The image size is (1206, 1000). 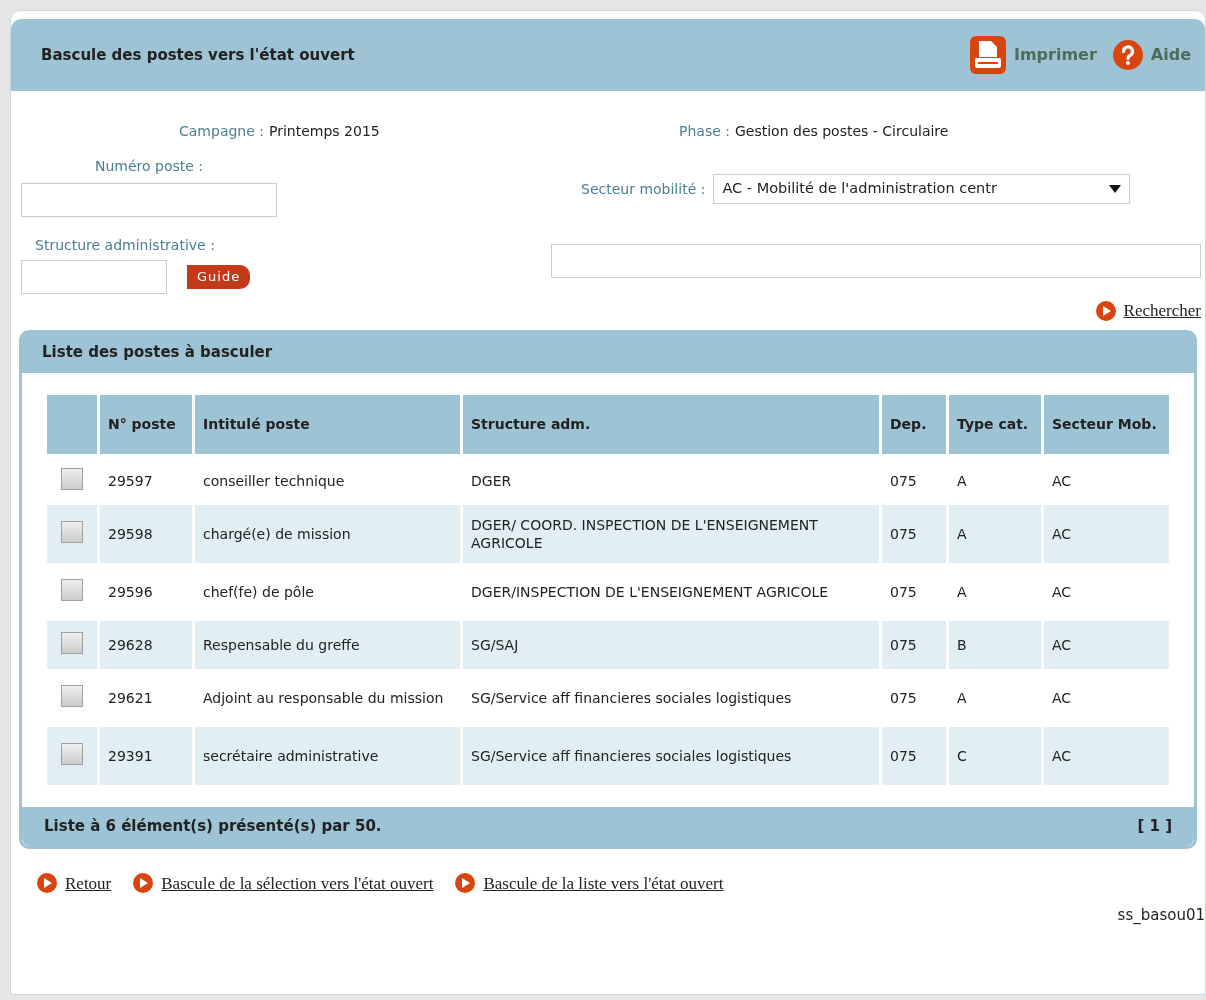 What do you see at coordinates (281, 644) in the screenshot?
I see `table-cell: Respensable du greffe` at bounding box center [281, 644].